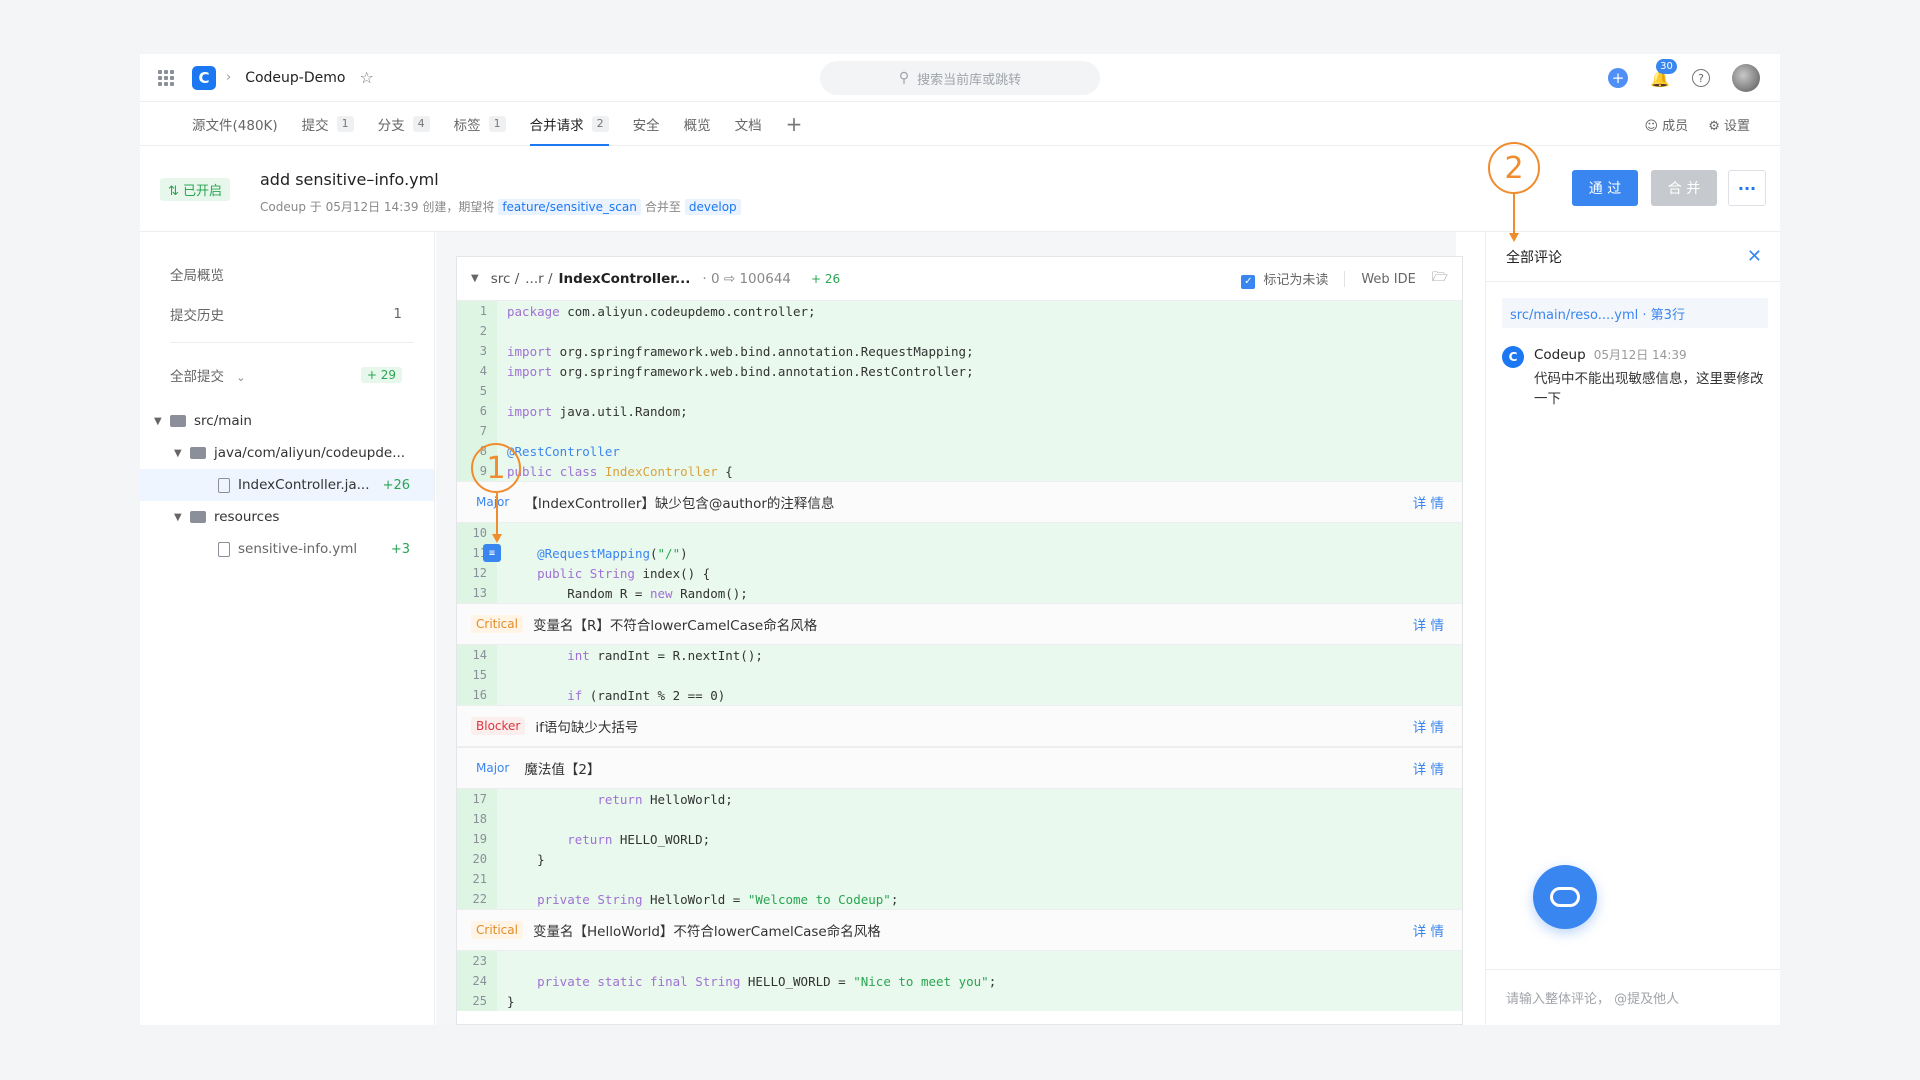  I want to click on annotation-arrow-icon, so click(497, 538).